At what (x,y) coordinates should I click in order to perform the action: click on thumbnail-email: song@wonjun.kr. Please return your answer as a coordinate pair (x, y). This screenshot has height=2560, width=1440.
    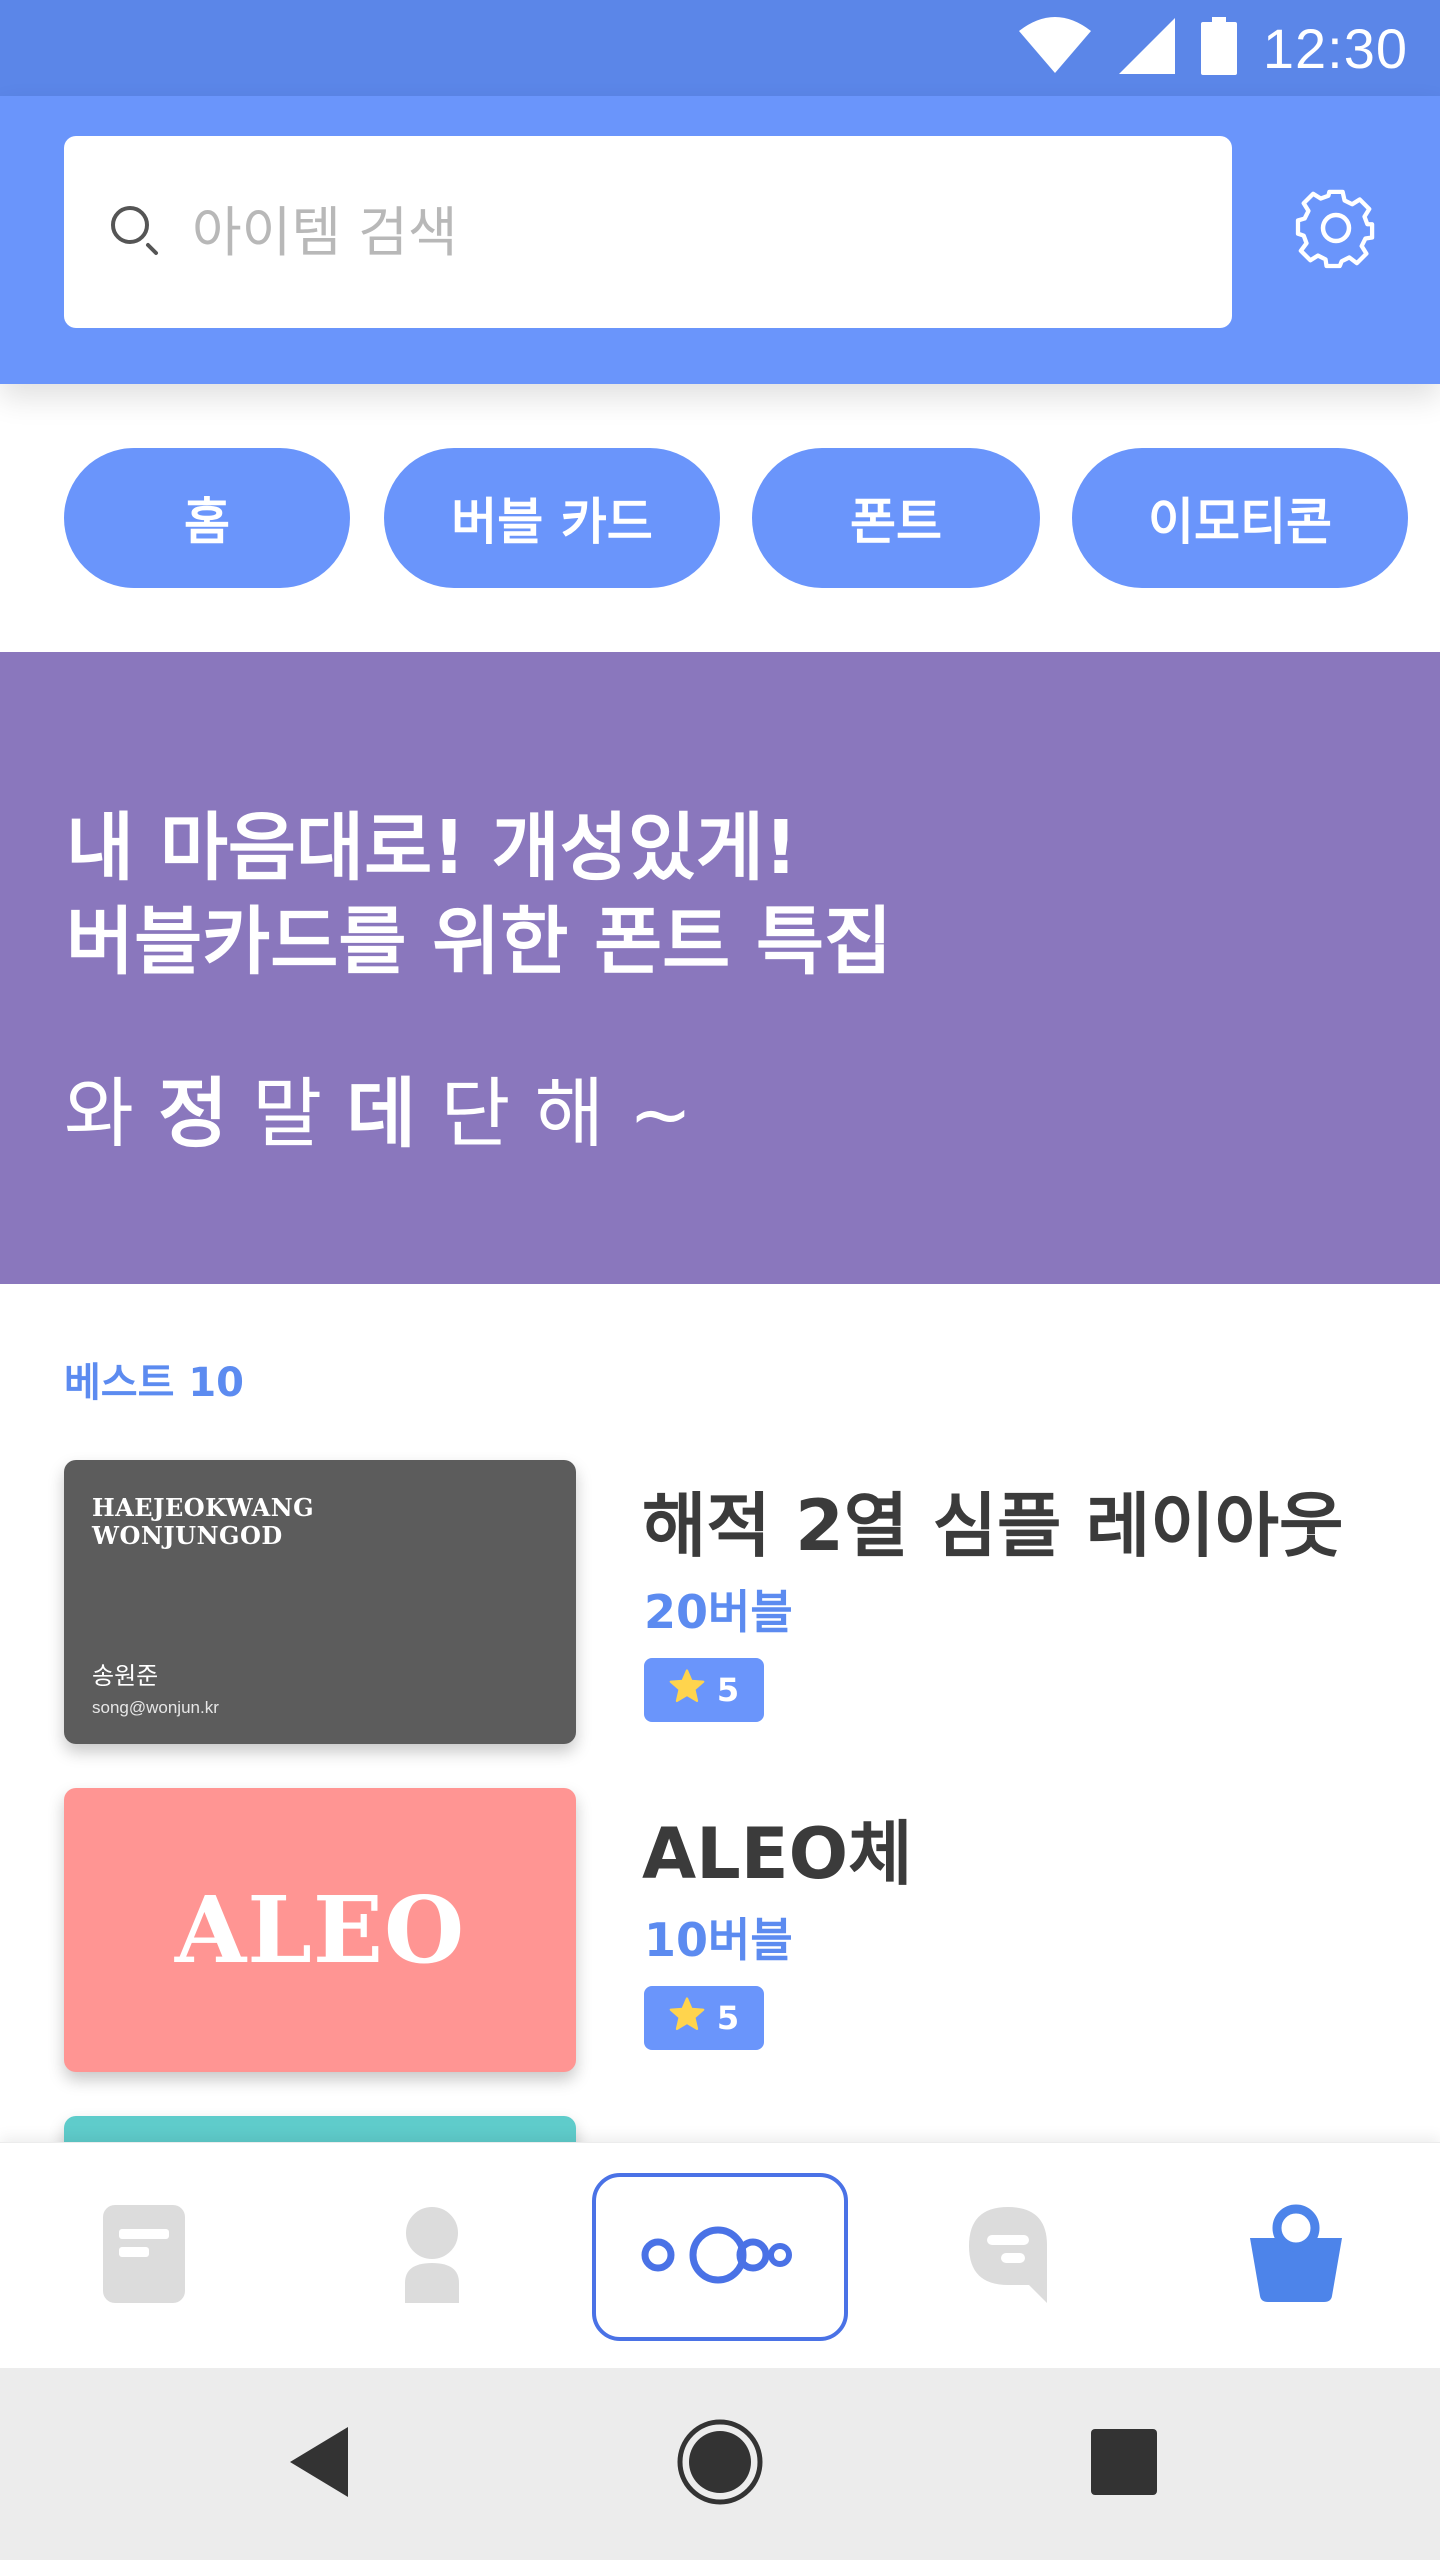
    Looking at the image, I should click on (155, 1707).